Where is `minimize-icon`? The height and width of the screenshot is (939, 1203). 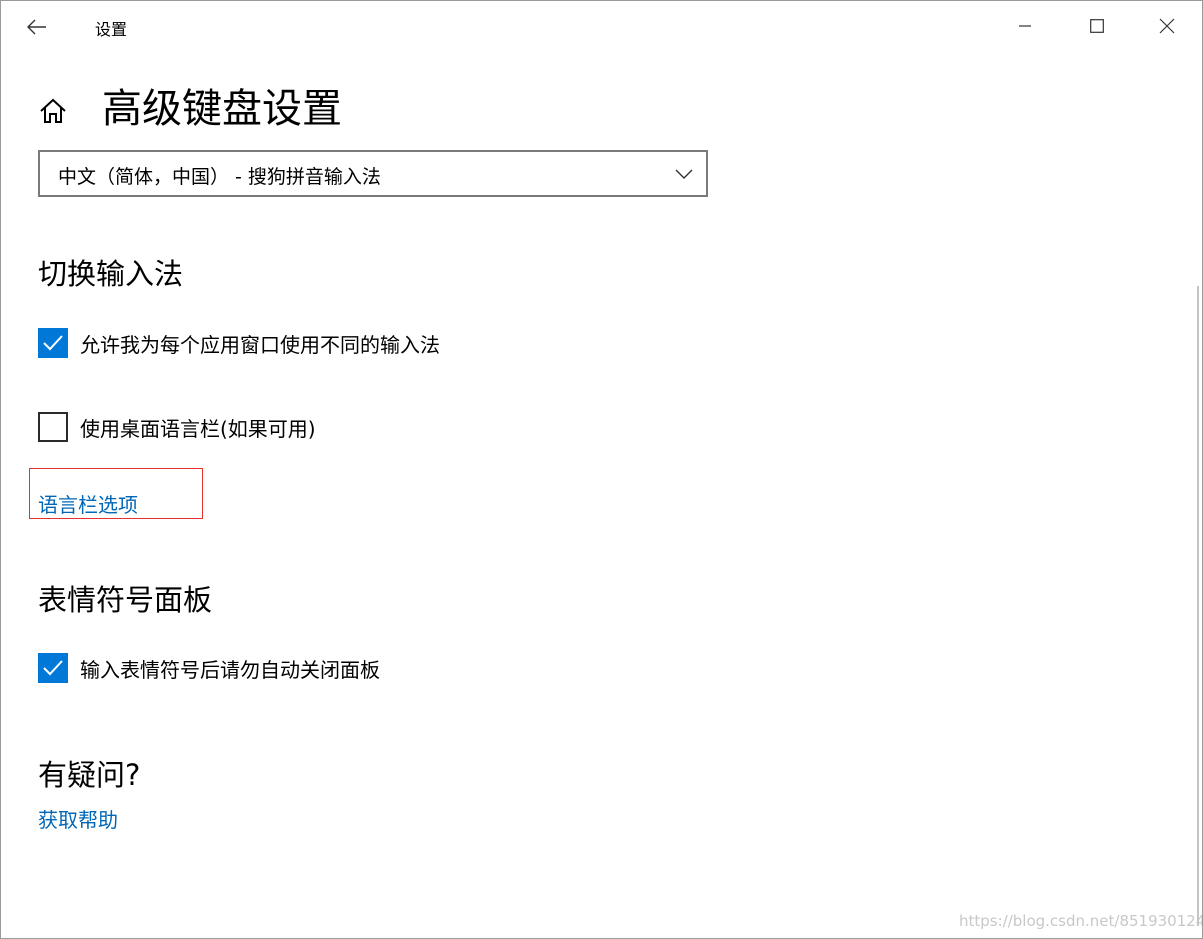 minimize-icon is located at coordinates (1025, 26).